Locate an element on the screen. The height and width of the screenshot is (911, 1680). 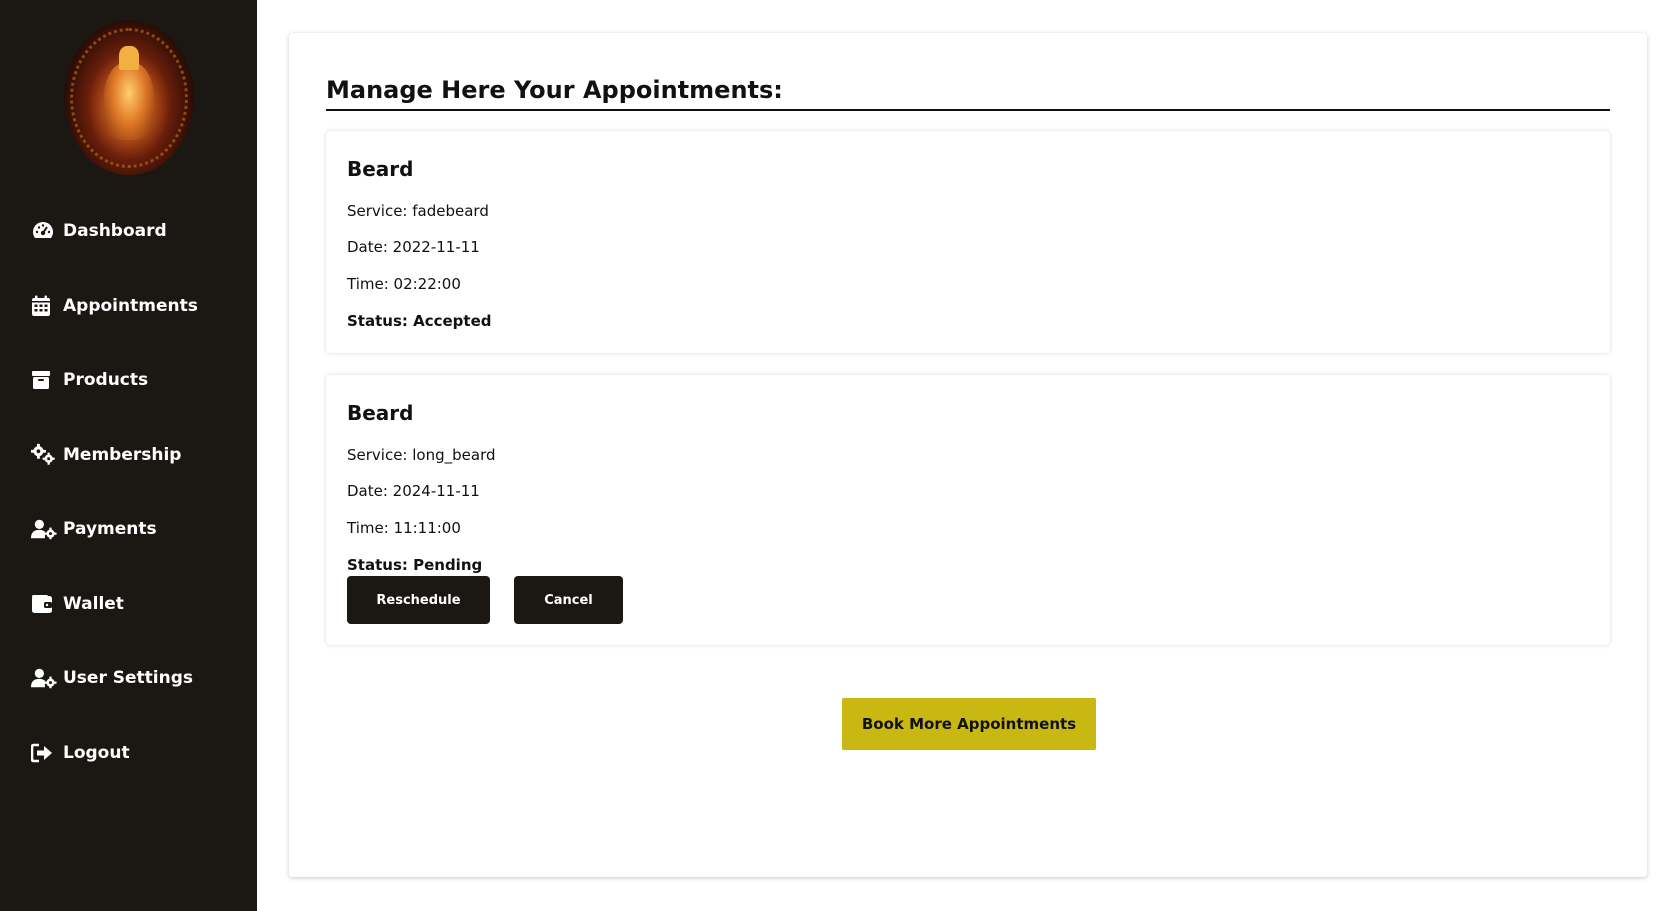
sidebar-item-user-settings: User Settings is located at coordinates (112, 678).